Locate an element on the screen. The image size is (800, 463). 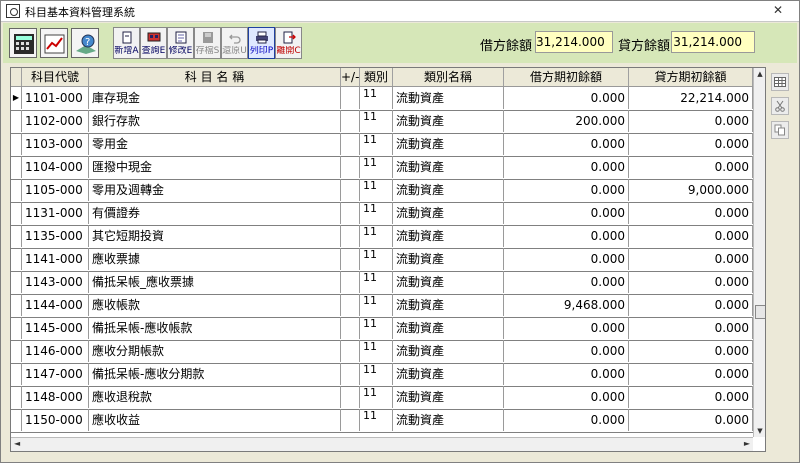
edit-button: 修改E is located at coordinates (180, 43).